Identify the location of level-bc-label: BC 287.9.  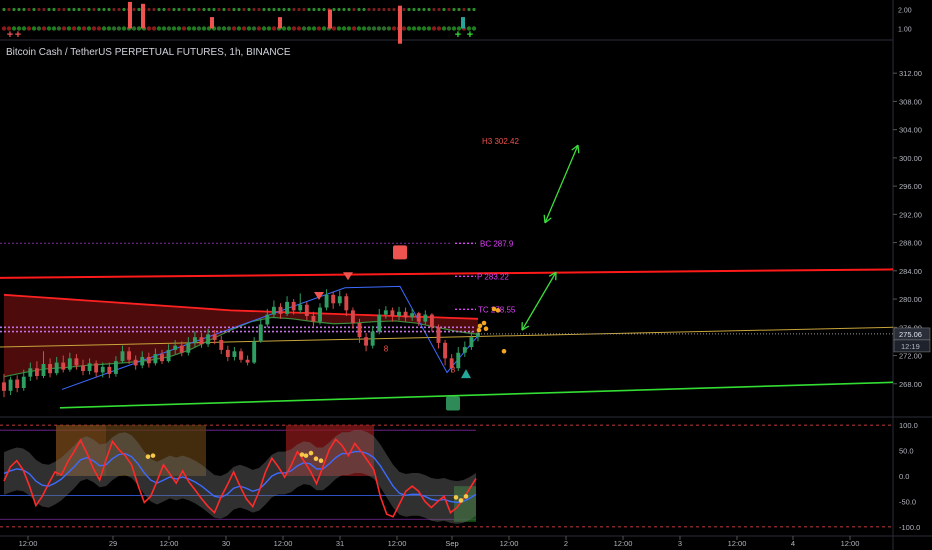
(497, 243).